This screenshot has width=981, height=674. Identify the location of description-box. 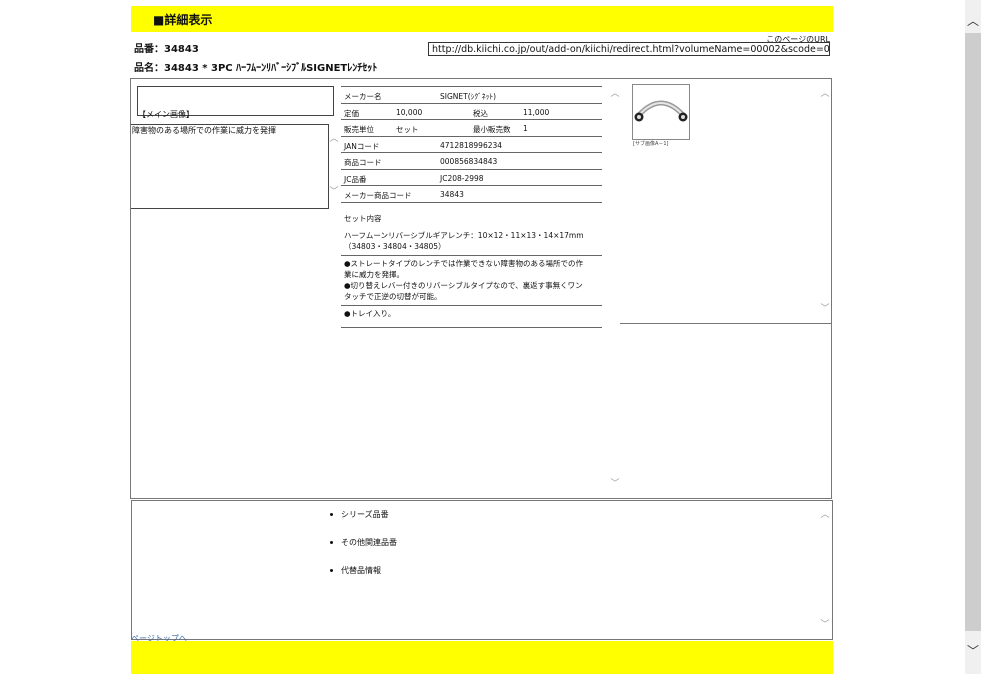
(230, 166).